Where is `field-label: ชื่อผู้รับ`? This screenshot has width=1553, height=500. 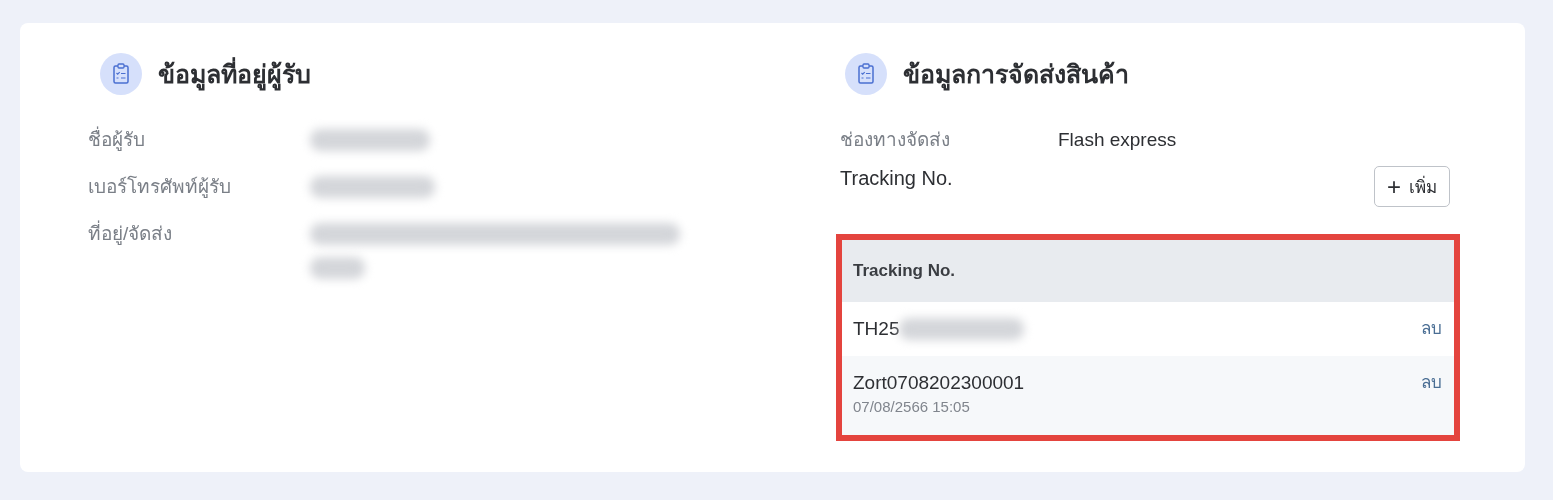 field-label: ชื่อผู้รับ is located at coordinates (199, 140).